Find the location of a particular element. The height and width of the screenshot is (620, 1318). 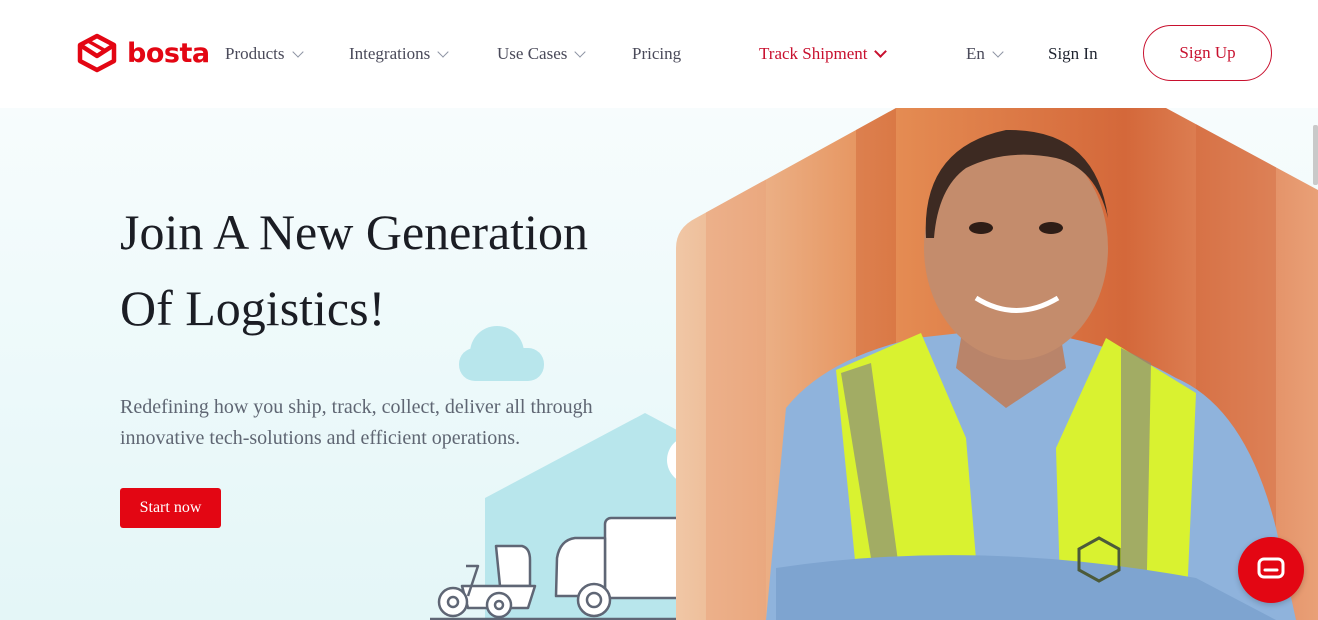

hero-title: Join A New Generation Of Logistics! is located at coordinates (354, 270).